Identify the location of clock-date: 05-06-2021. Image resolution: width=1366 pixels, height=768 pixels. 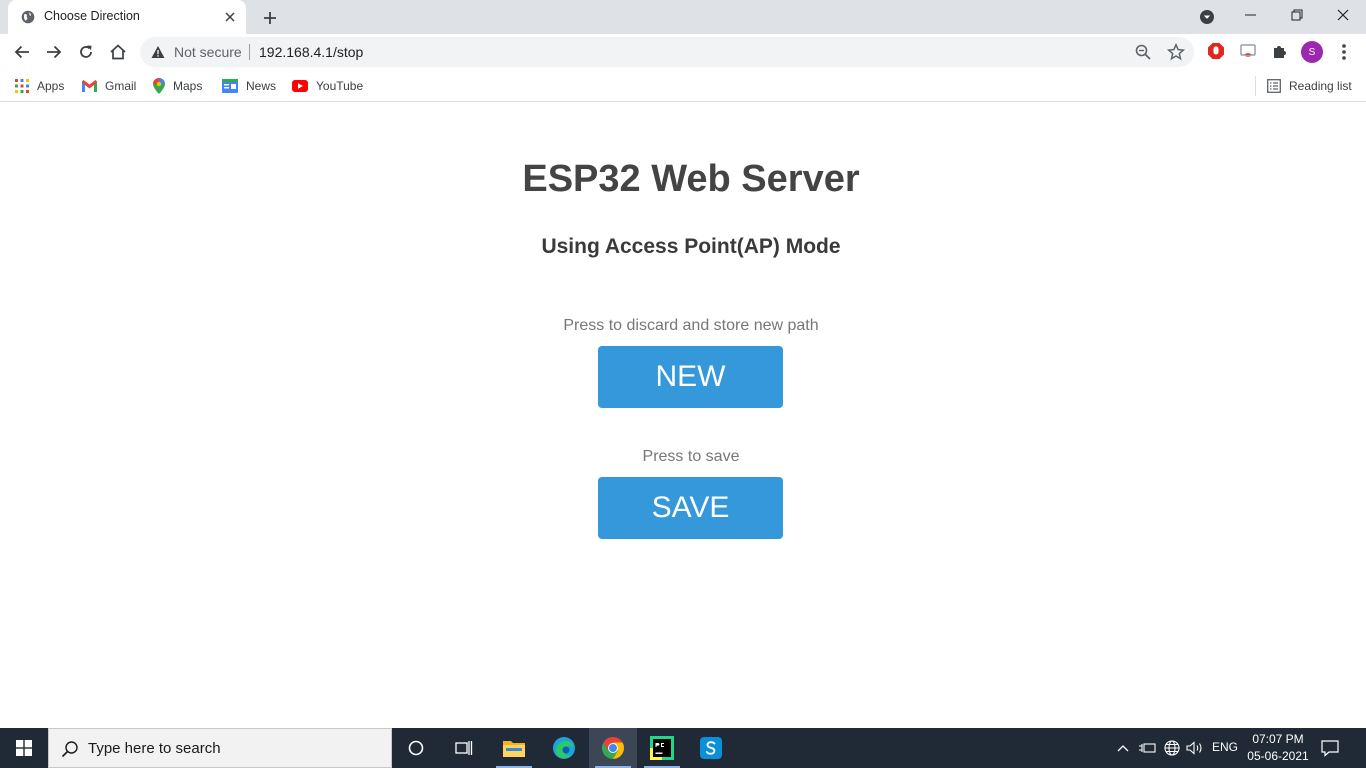
(1278, 756).